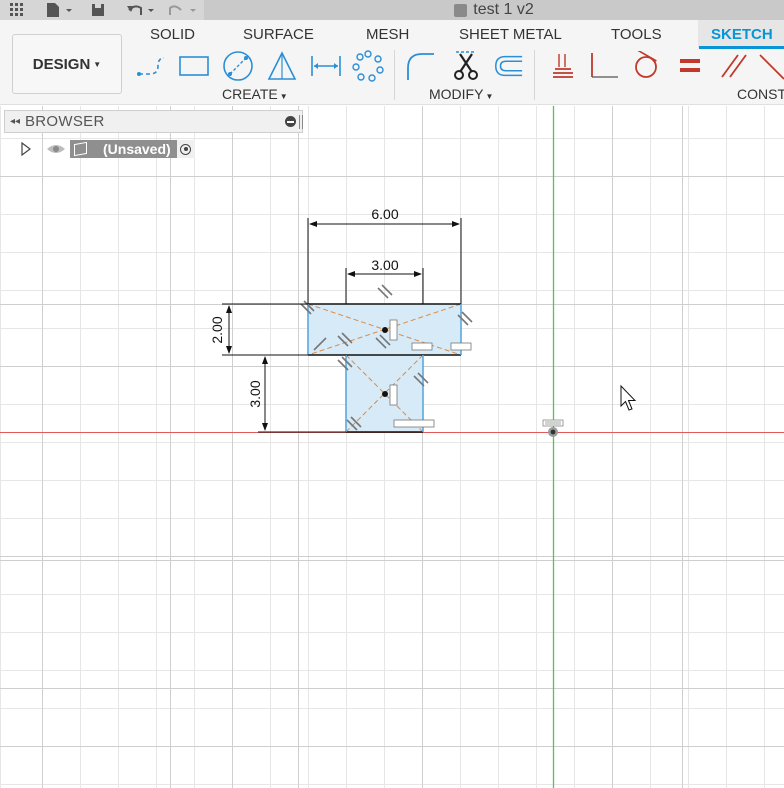 This screenshot has height=788, width=784. I want to click on modify-menu-label: MODIFY, so click(456, 94).